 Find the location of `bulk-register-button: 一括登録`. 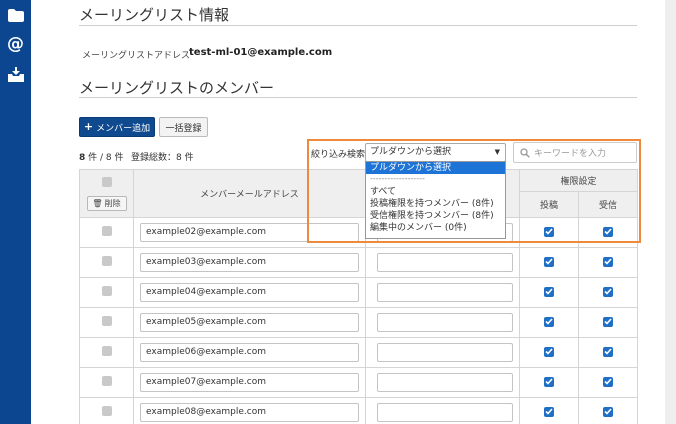

bulk-register-button: 一括登録 is located at coordinates (183, 127).